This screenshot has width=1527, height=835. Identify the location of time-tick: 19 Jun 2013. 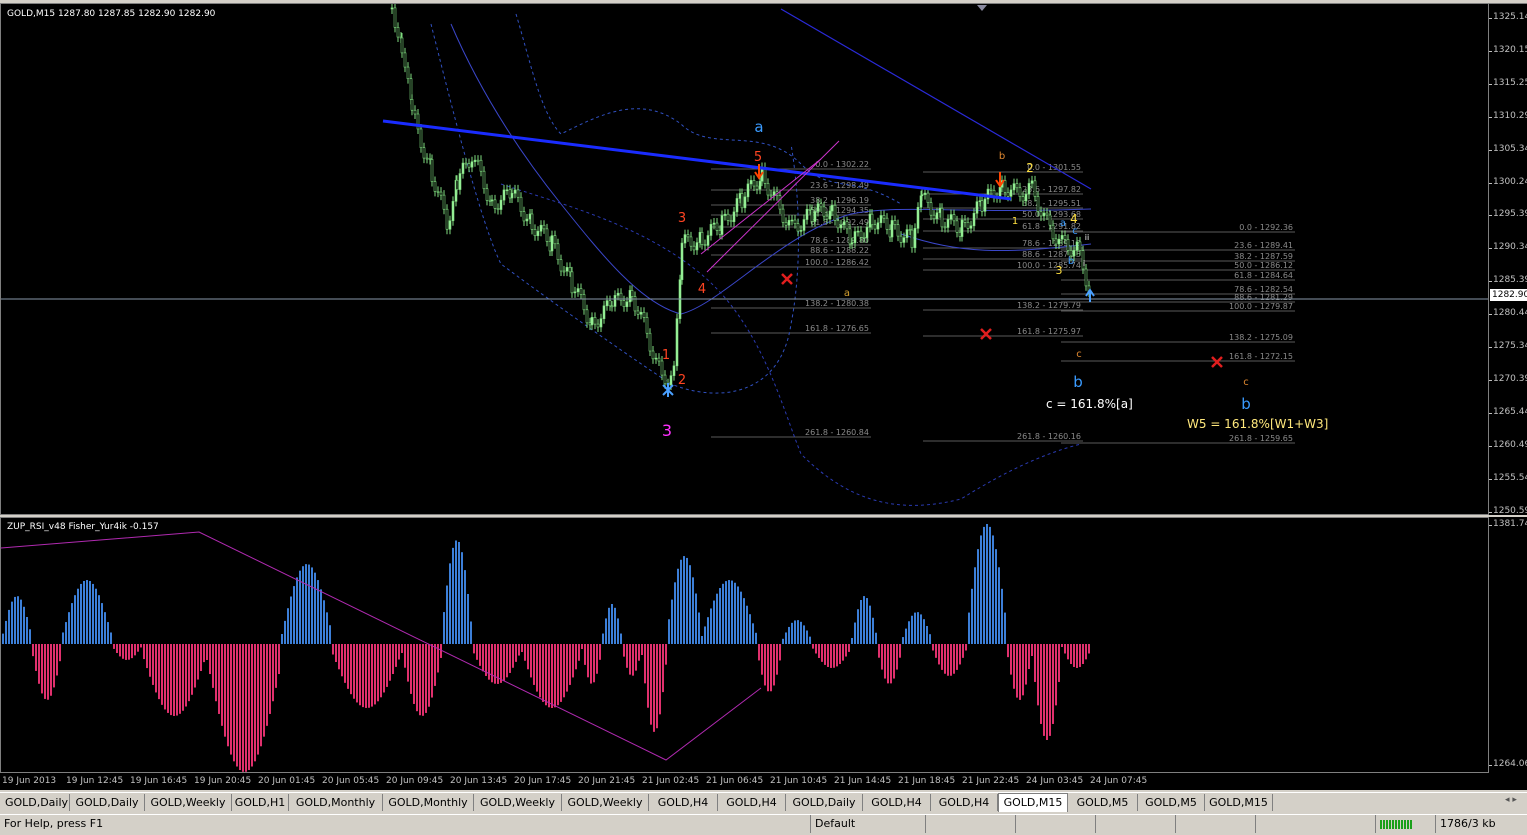
(29, 781).